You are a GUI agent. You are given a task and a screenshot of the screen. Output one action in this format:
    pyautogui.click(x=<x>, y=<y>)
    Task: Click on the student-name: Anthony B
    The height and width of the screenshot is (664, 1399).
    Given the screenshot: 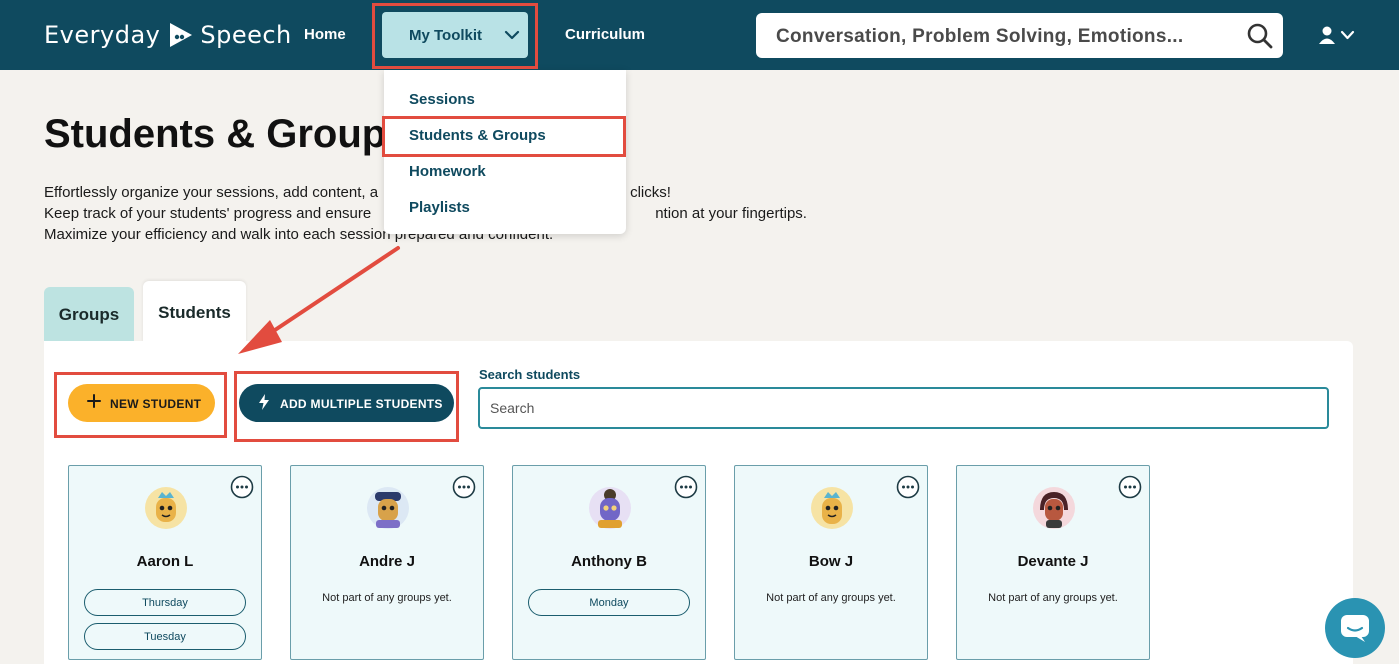 What is the action you would take?
    pyautogui.click(x=609, y=561)
    